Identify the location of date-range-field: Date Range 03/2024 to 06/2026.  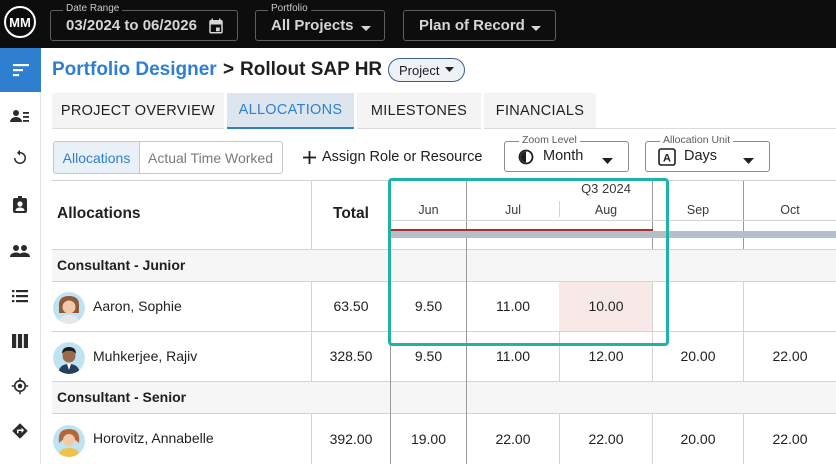
(144, 22).